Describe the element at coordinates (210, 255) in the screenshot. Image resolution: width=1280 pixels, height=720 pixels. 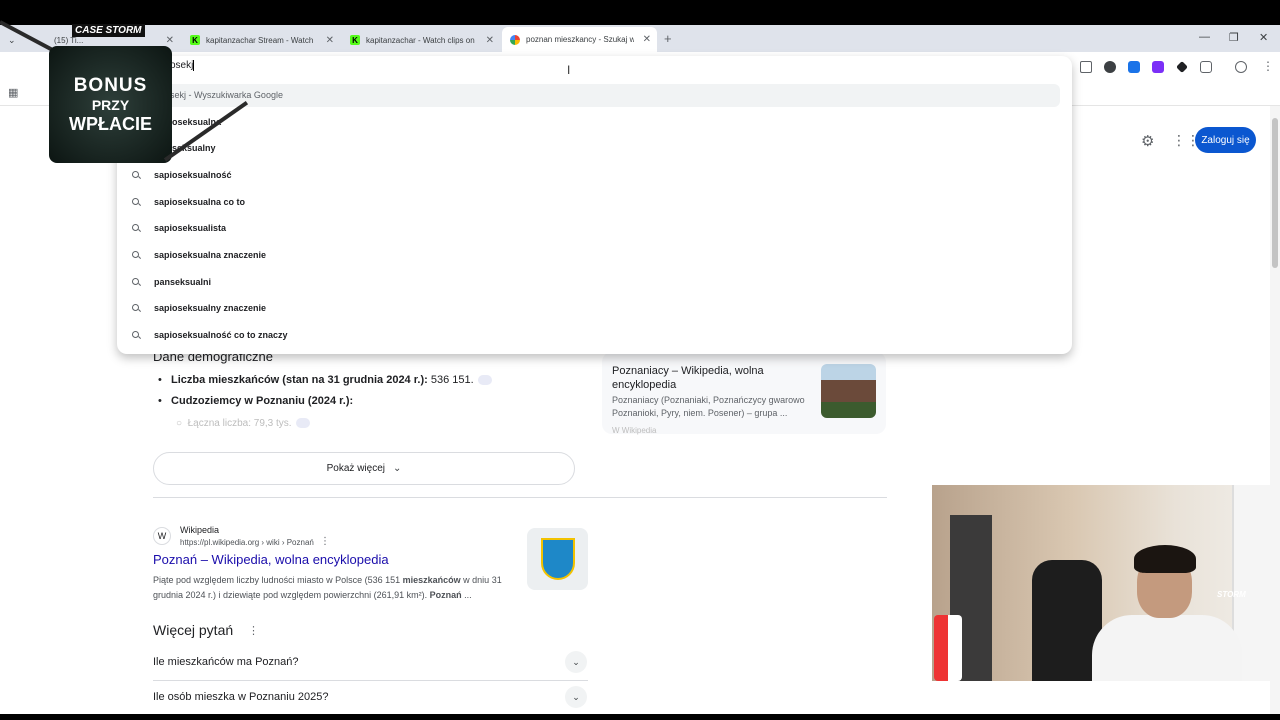
I see `suggestion-label: sapioseksualna znaczenie` at that location.